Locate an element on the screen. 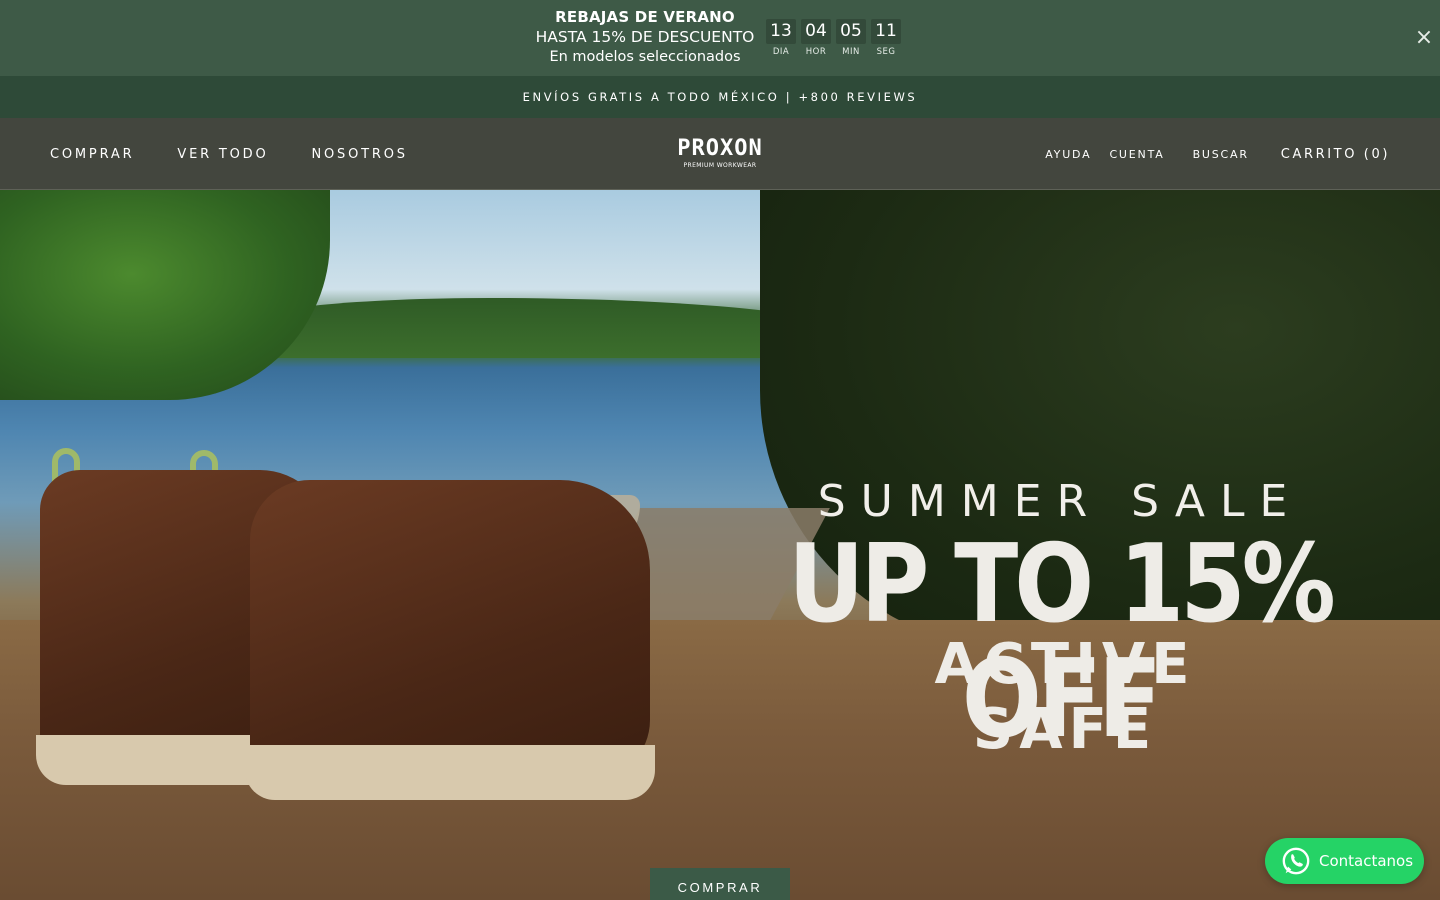  promo-title: REBAJAS DE VERANO is located at coordinates (645, 17).